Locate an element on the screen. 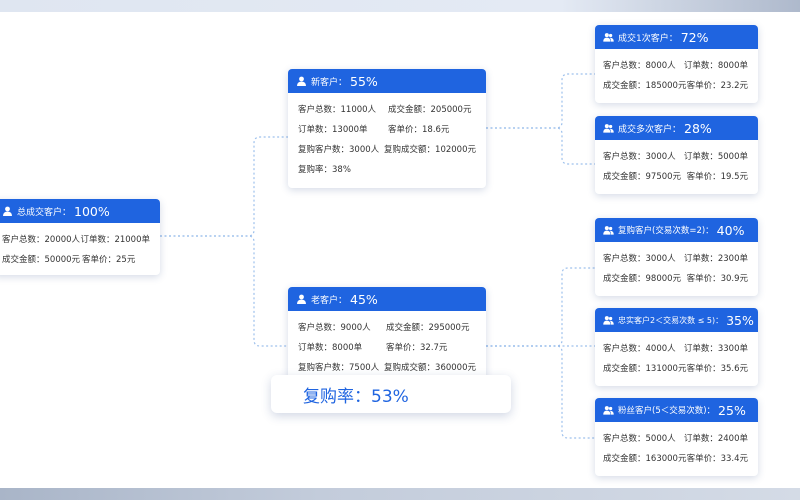 The width and height of the screenshot is (800, 500). stat-customers: 客户总数：5000人 is located at coordinates (639, 439).